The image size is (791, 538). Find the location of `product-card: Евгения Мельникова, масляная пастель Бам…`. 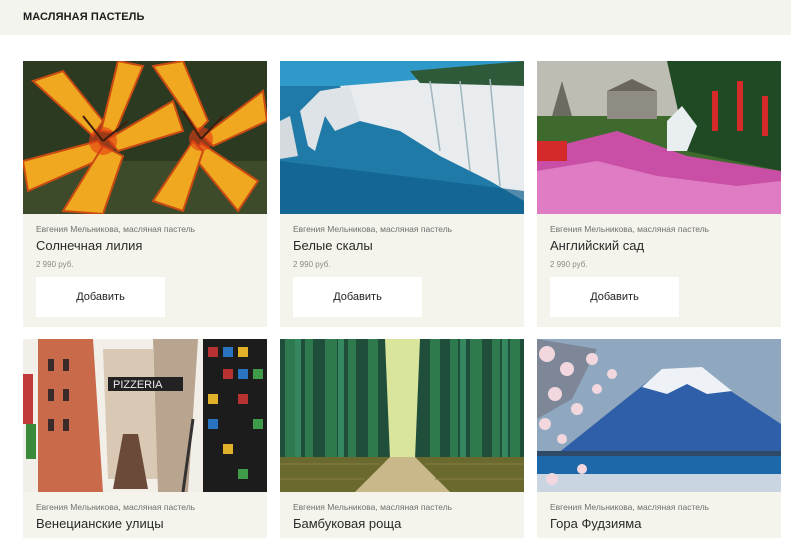

product-card: Евгения Мельникова, масляная пастель Бам… is located at coordinates (402, 438).